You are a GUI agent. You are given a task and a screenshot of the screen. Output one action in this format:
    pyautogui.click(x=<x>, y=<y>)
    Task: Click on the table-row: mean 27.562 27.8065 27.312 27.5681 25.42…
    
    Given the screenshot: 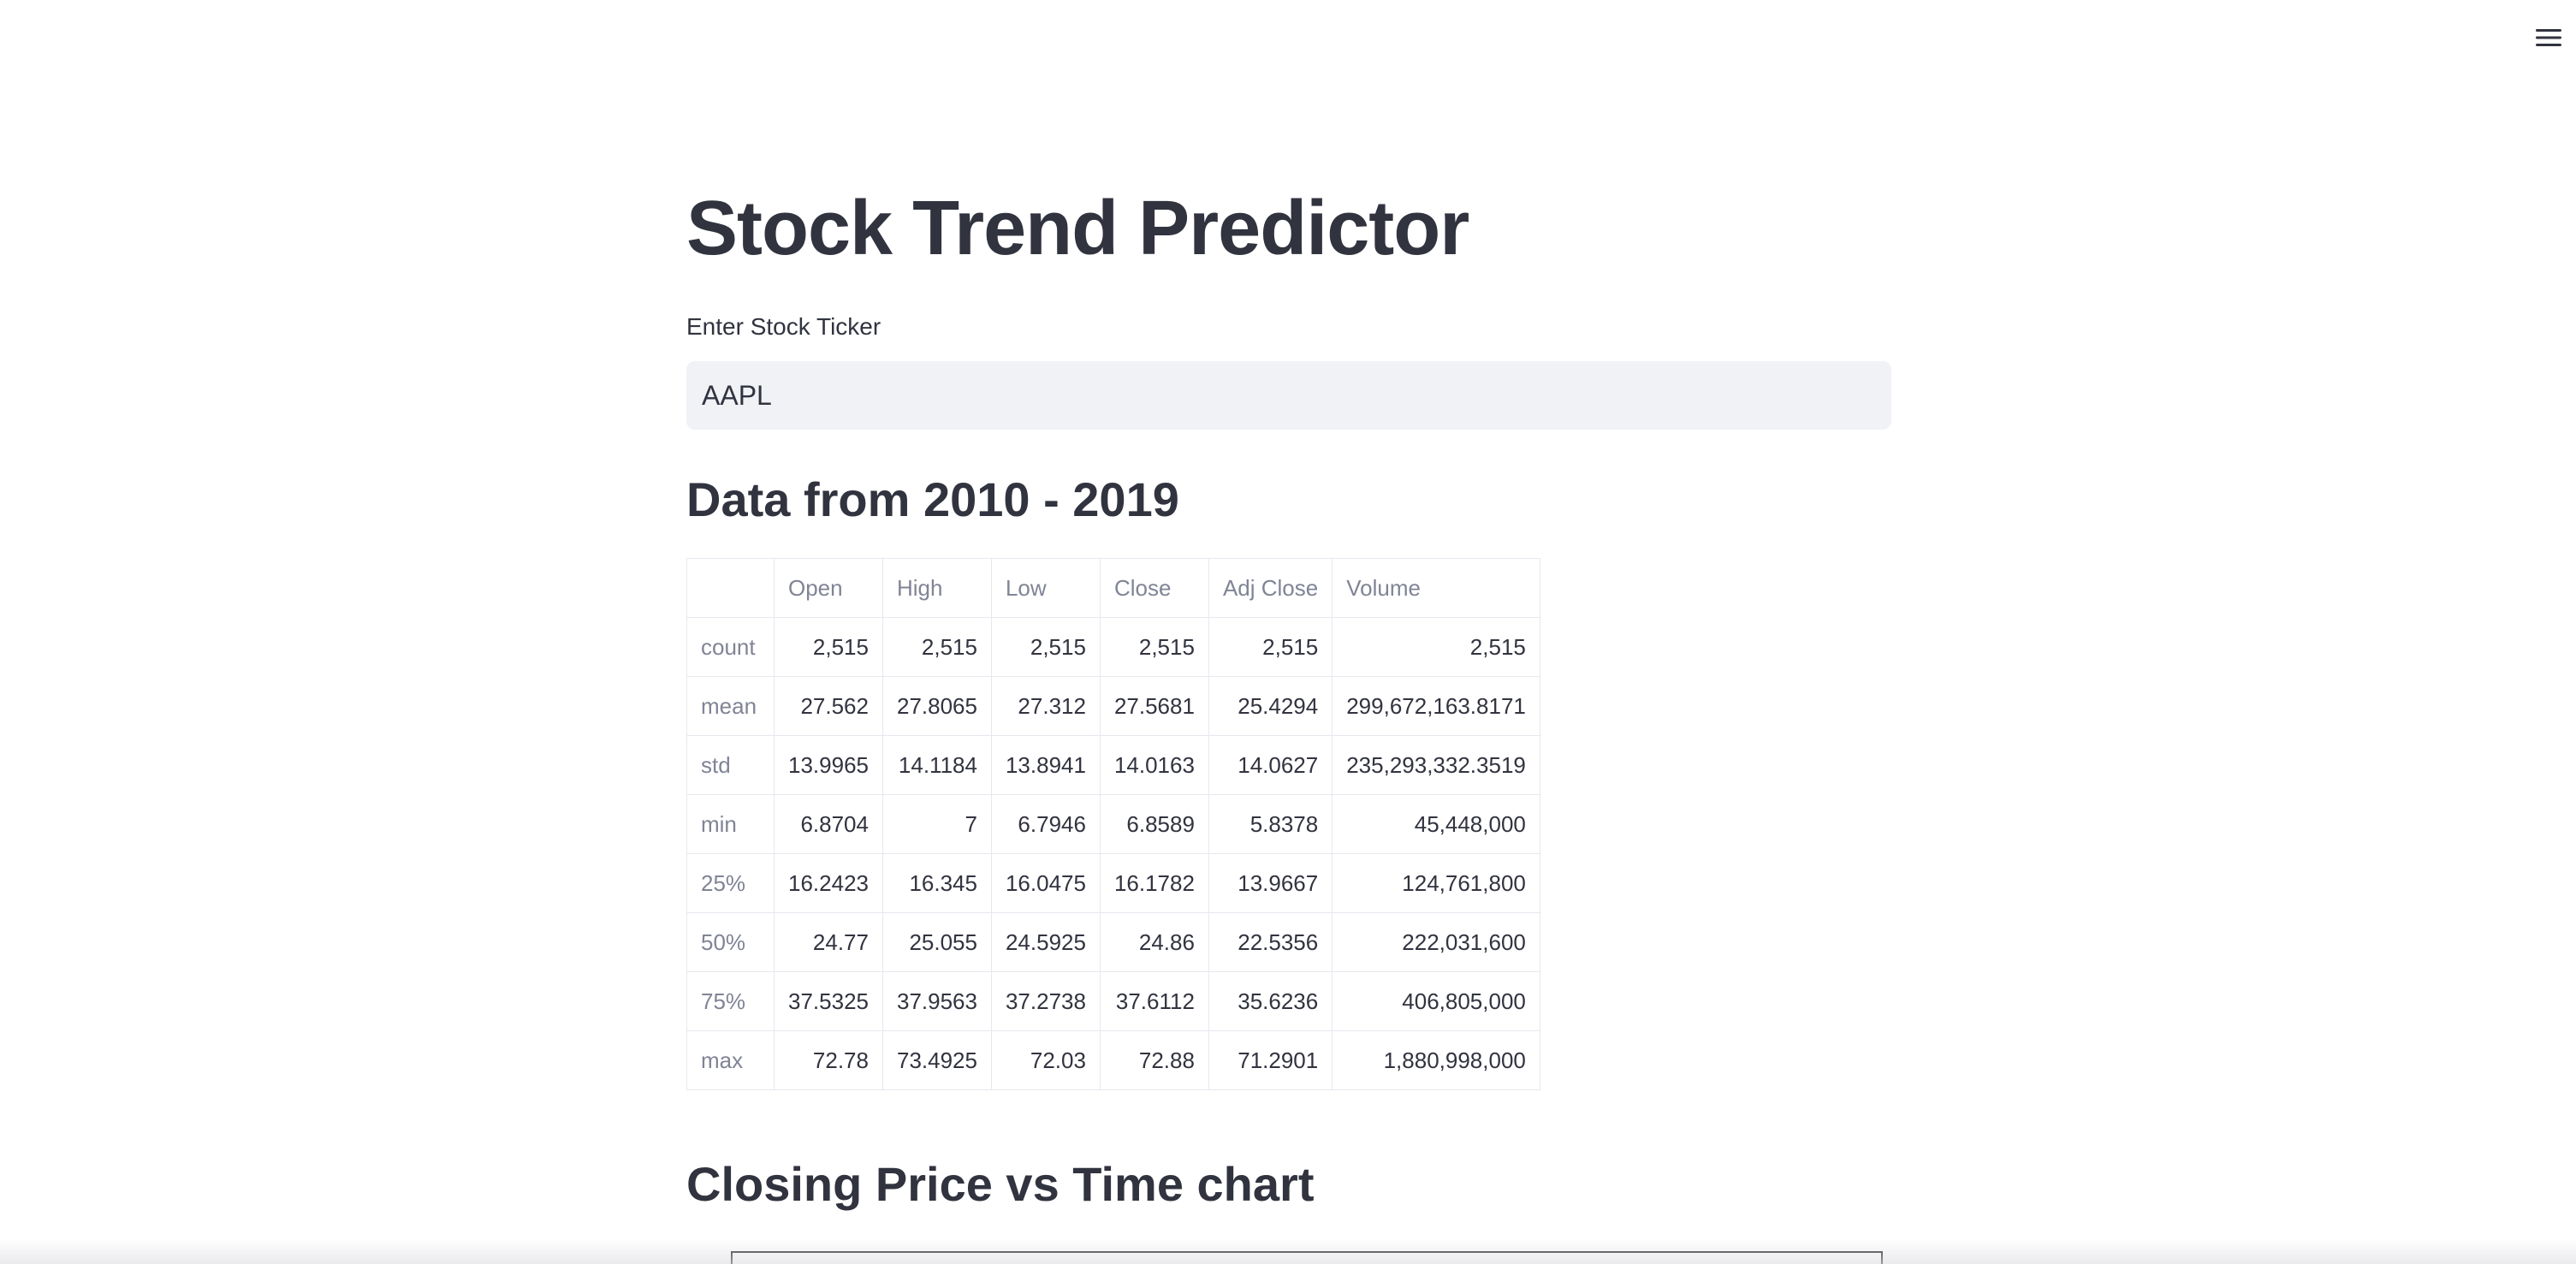 What is the action you would take?
    pyautogui.click(x=1113, y=706)
    